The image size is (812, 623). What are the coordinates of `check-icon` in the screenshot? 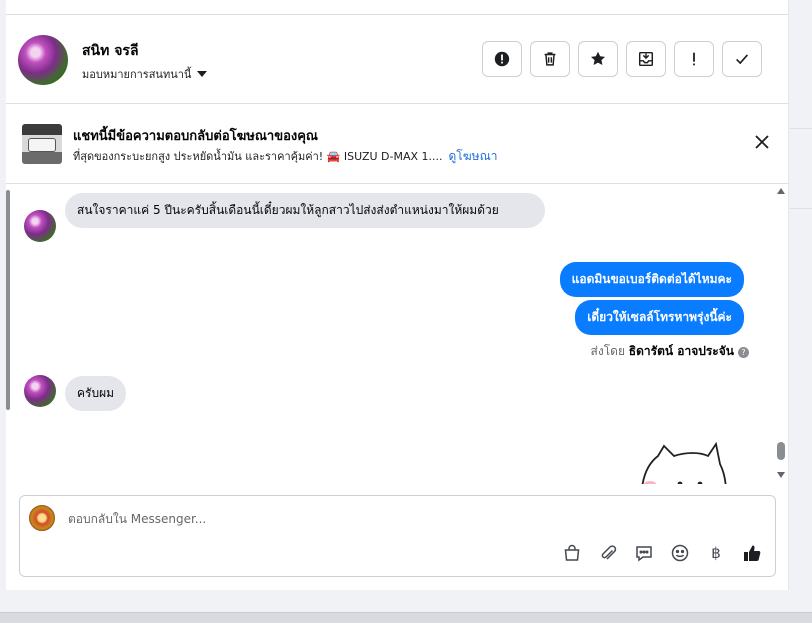 It's located at (742, 59).